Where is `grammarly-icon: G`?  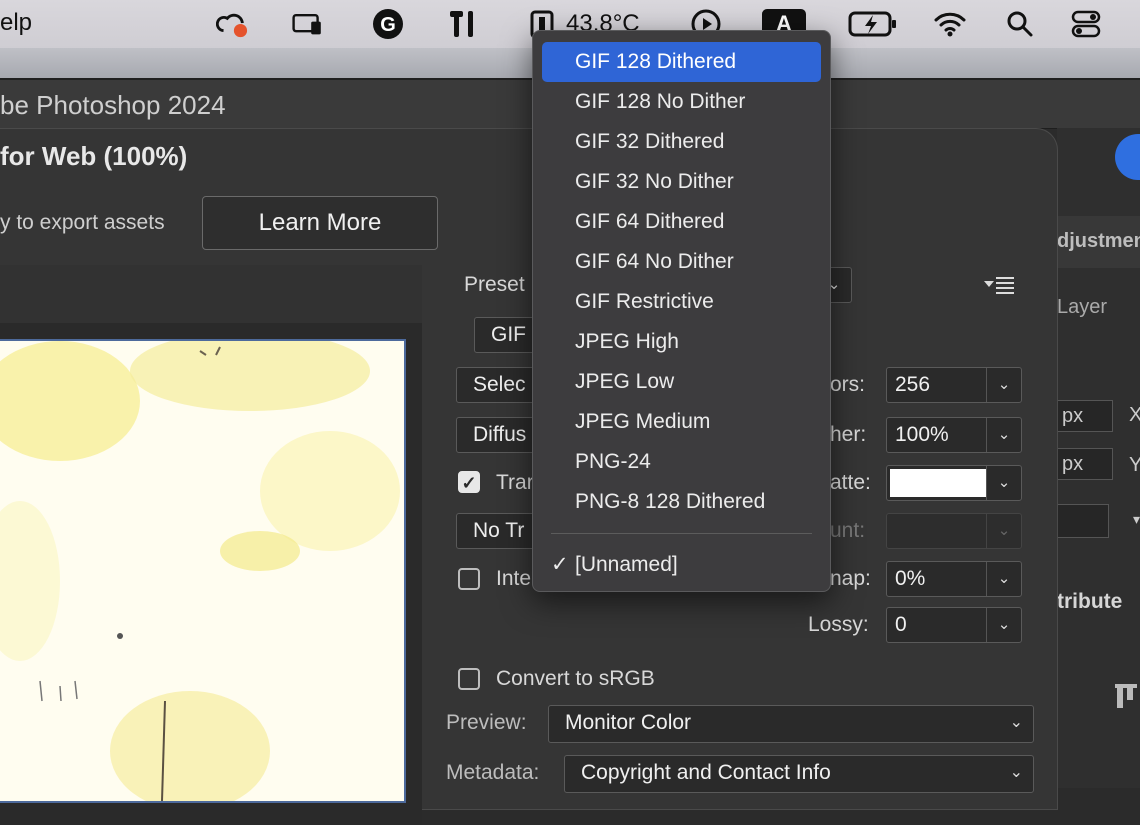 grammarly-icon: G is located at coordinates (388, 24).